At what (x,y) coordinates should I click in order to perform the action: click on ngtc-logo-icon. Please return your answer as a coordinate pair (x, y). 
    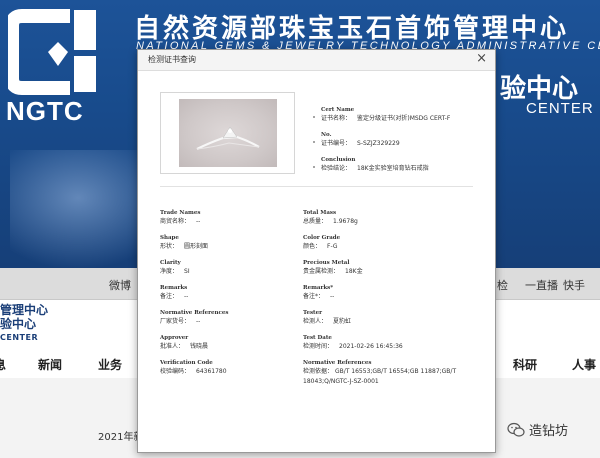
    Looking at the image, I should click on (52, 52).